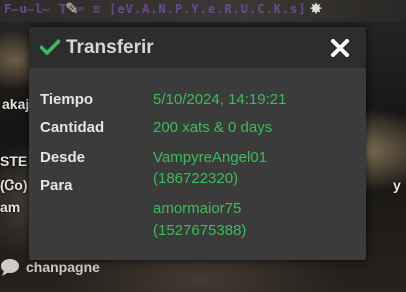 Image resolution: width=406 pixels, height=292 pixels. Describe the element at coordinates (67, 99) in the screenshot. I see `label-tiempo: Tiempo` at that location.